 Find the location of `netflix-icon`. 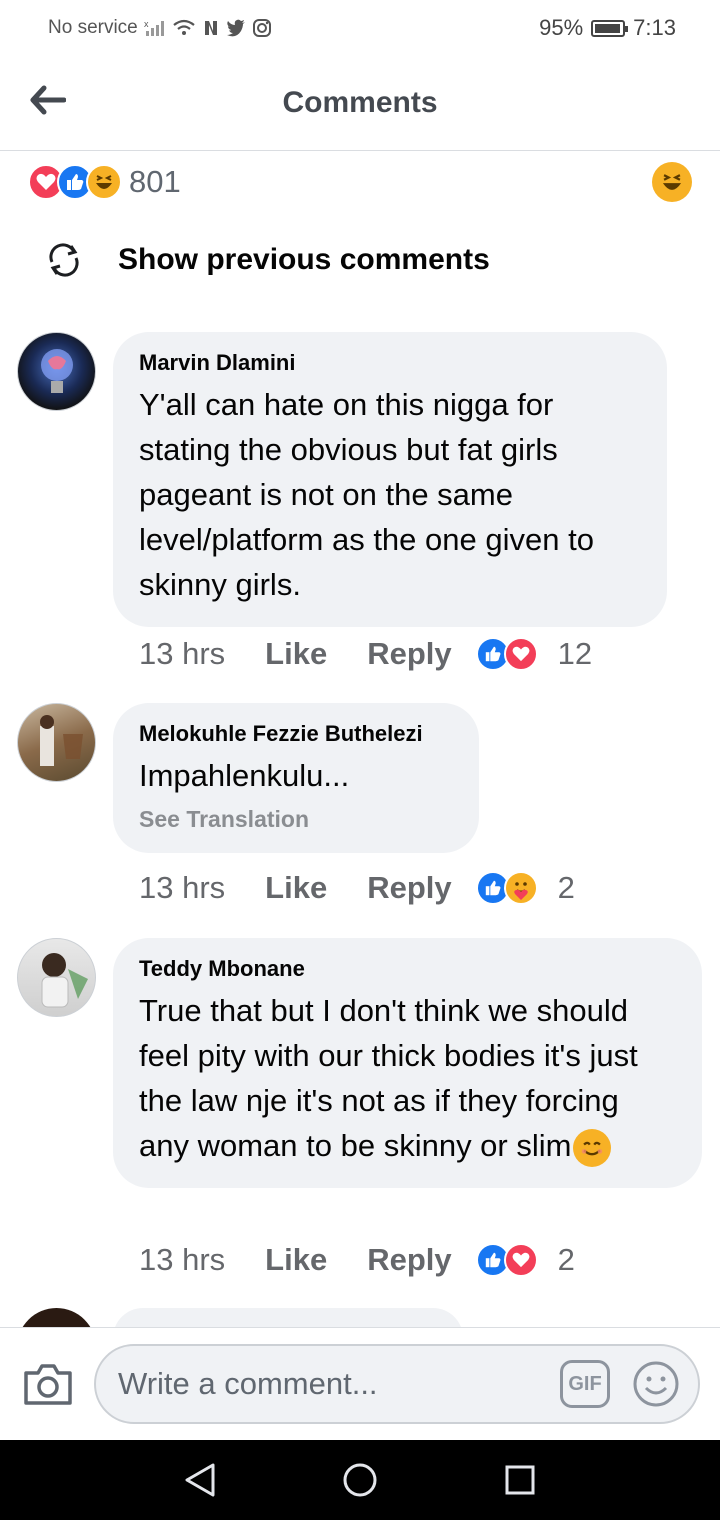

netflix-icon is located at coordinates (211, 28).